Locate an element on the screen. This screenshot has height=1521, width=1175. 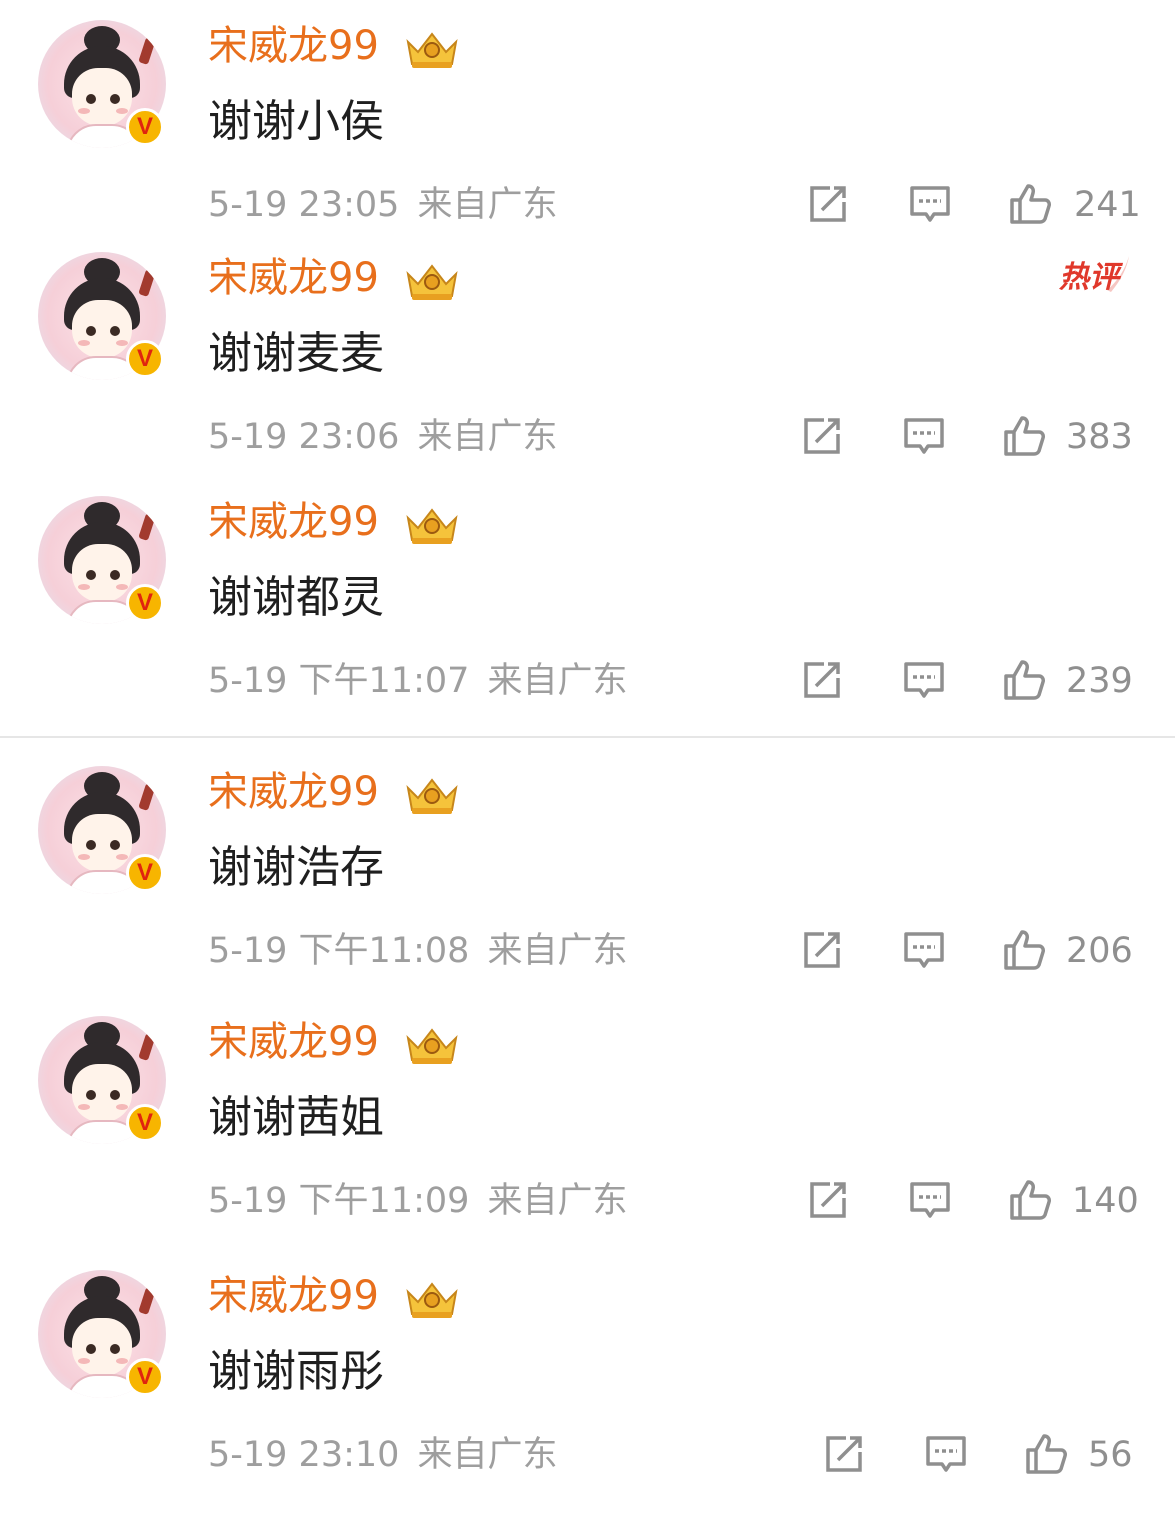
comment-text: 谢谢浩存 is located at coordinates (296, 867).